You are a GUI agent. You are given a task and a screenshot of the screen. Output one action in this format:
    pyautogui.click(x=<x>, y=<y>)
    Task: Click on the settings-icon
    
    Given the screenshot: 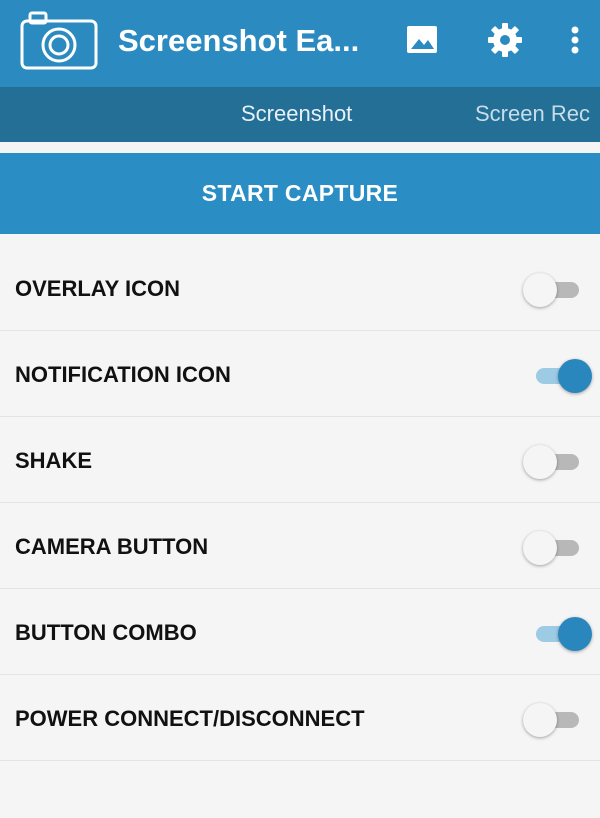 What is the action you would take?
    pyautogui.click(x=505, y=40)
    